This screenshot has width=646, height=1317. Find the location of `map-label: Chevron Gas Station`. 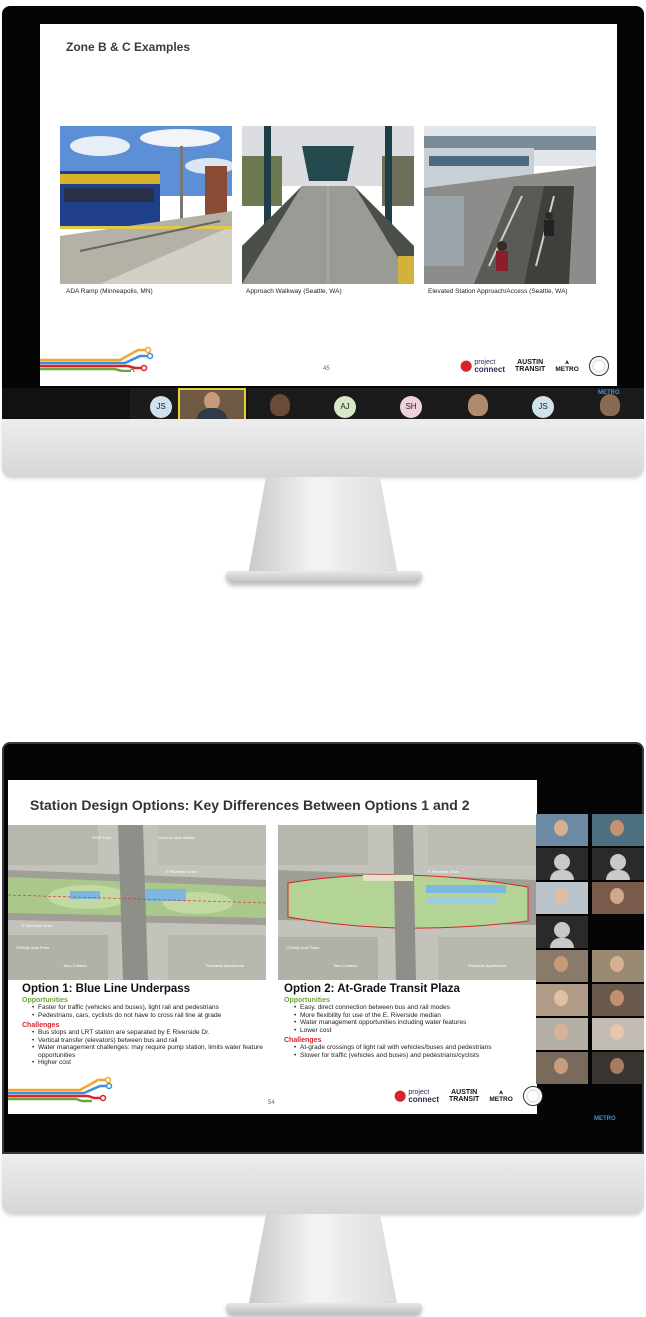

map-label: Chevron Gas Station is located at coordinates (177, 837).